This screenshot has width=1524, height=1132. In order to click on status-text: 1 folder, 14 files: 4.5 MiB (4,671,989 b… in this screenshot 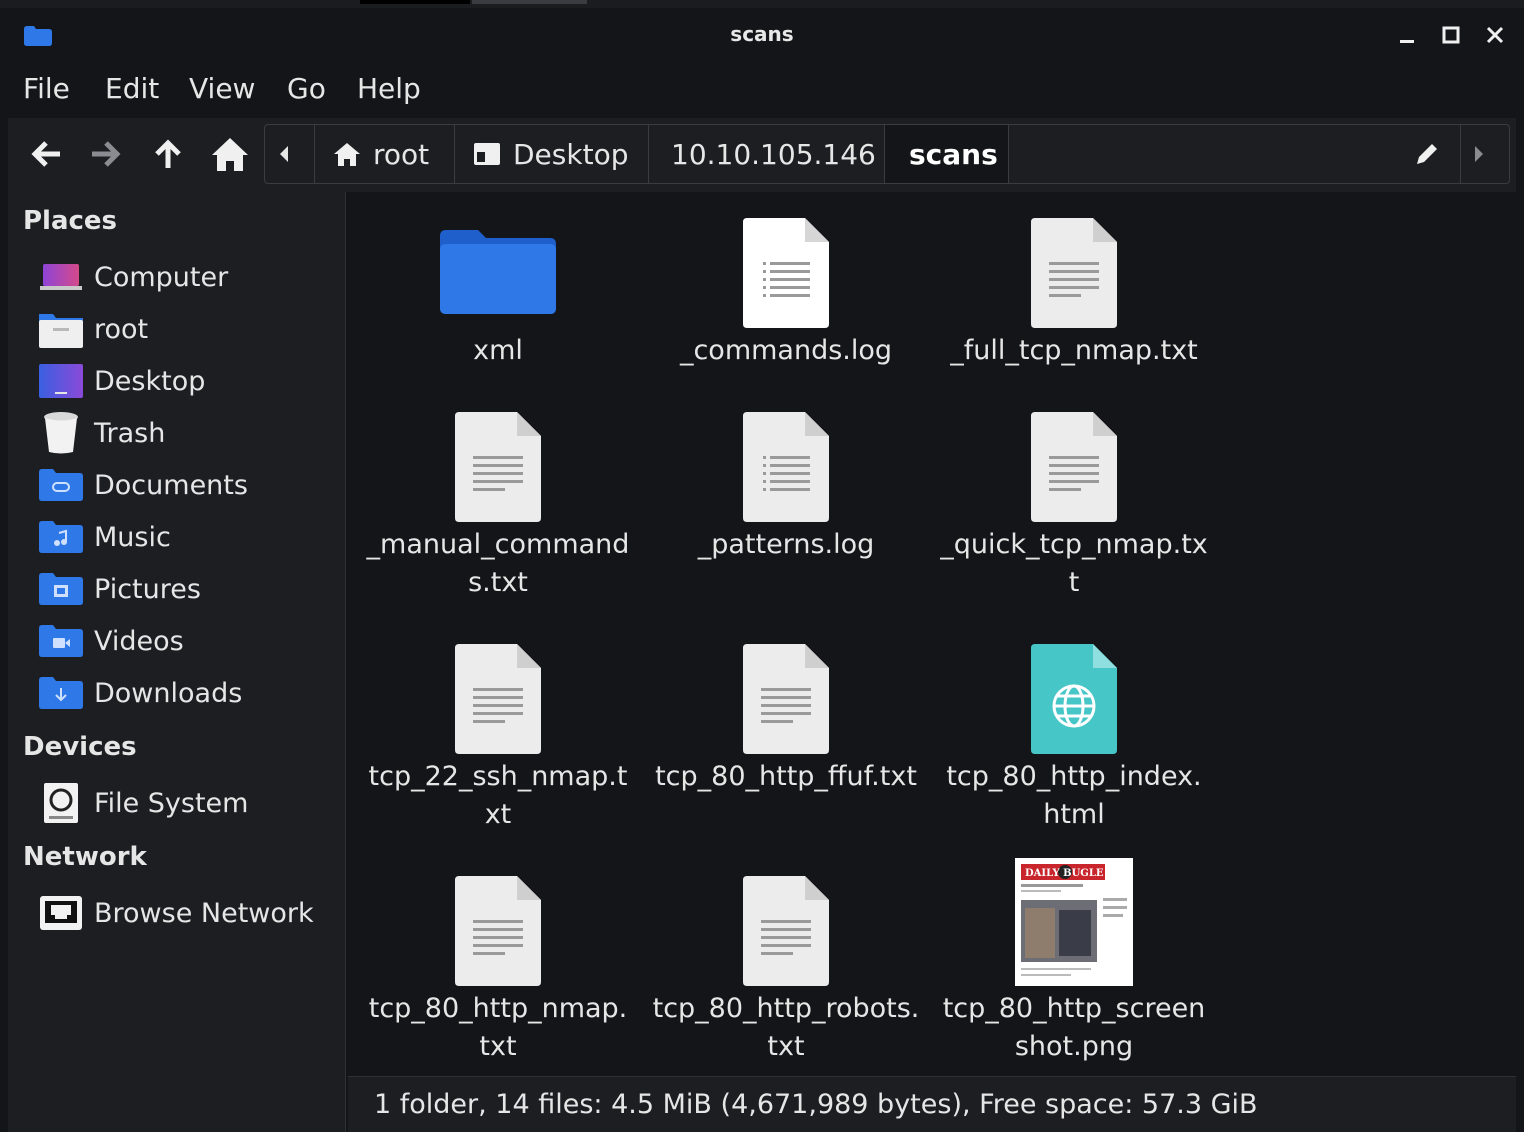, I will do `click(816, 1104)`.